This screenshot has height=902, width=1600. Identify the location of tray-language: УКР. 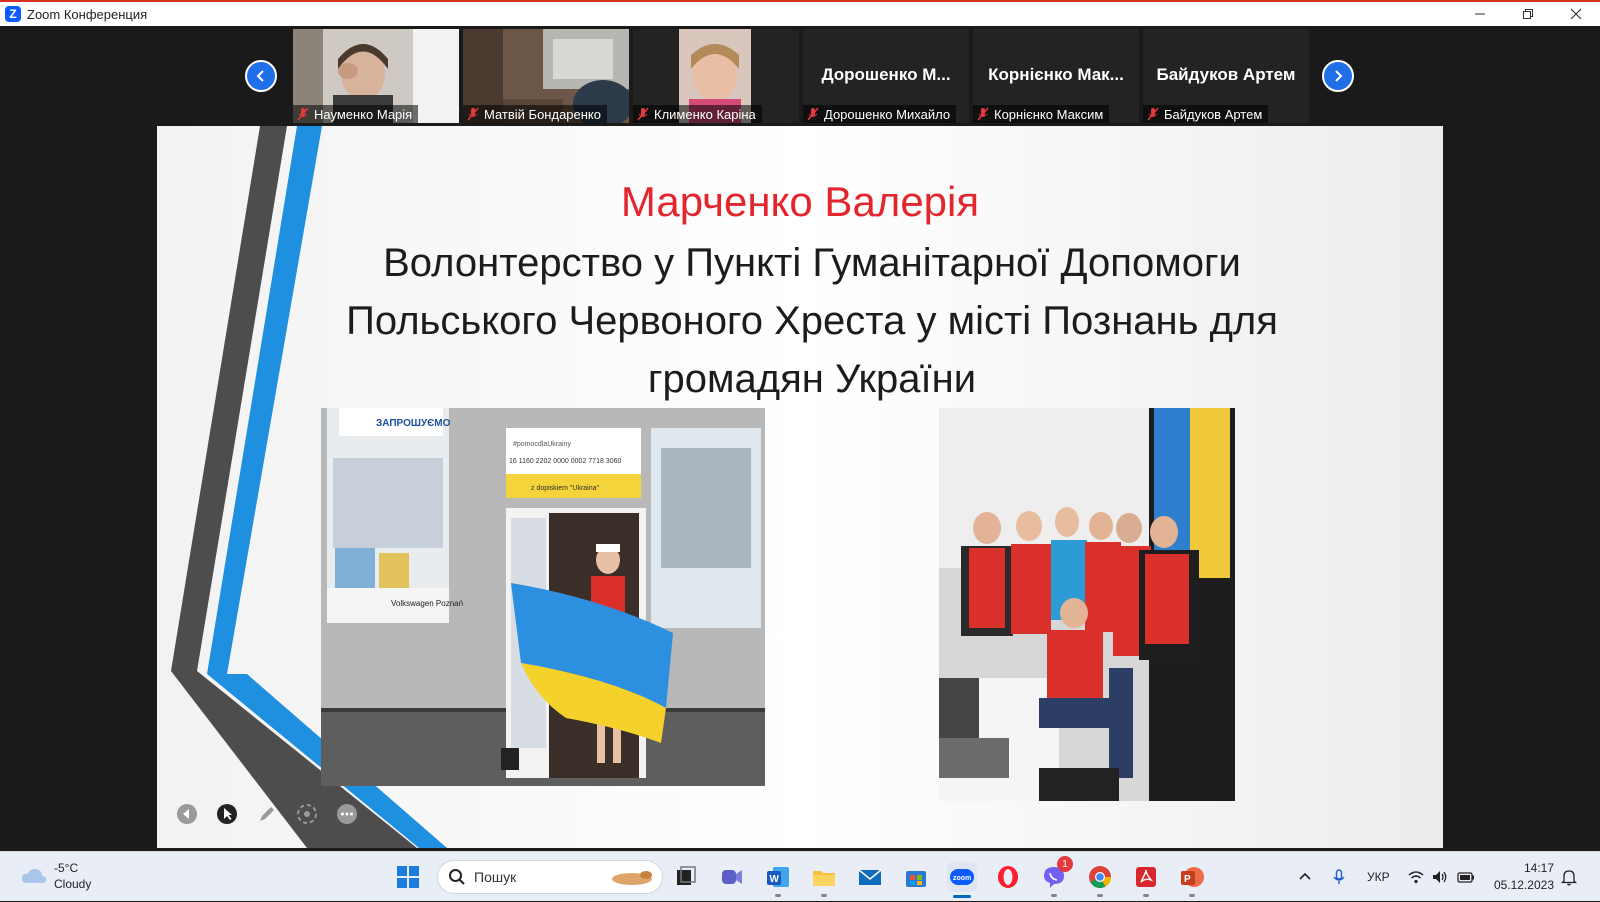
(1378, 877).